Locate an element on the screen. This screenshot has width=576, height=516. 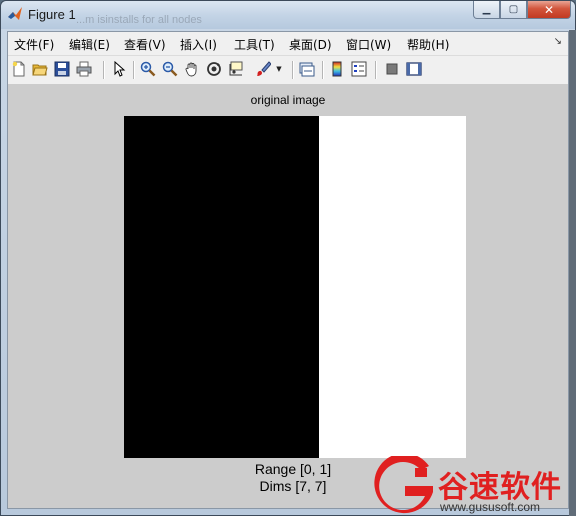
pan-hand-icon is located at coordinates (191, 69).